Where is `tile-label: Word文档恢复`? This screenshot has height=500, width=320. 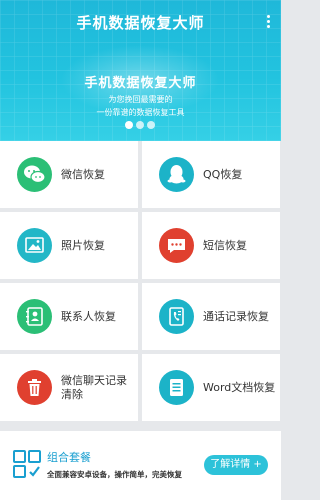
tile-label: Word文档恢复 is located at coordinates (239, 387).